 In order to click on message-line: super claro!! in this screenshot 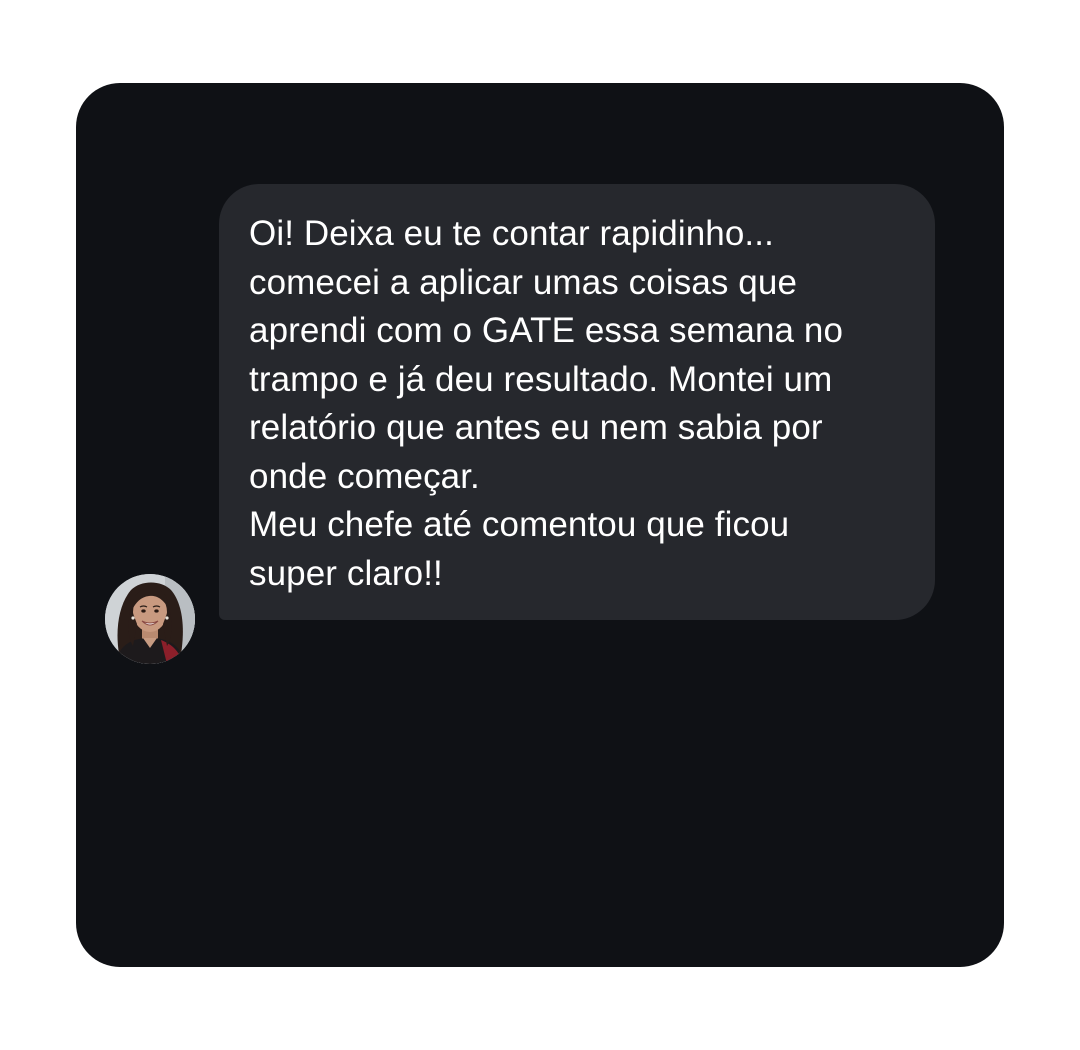, I will do `click(346, 573)`.